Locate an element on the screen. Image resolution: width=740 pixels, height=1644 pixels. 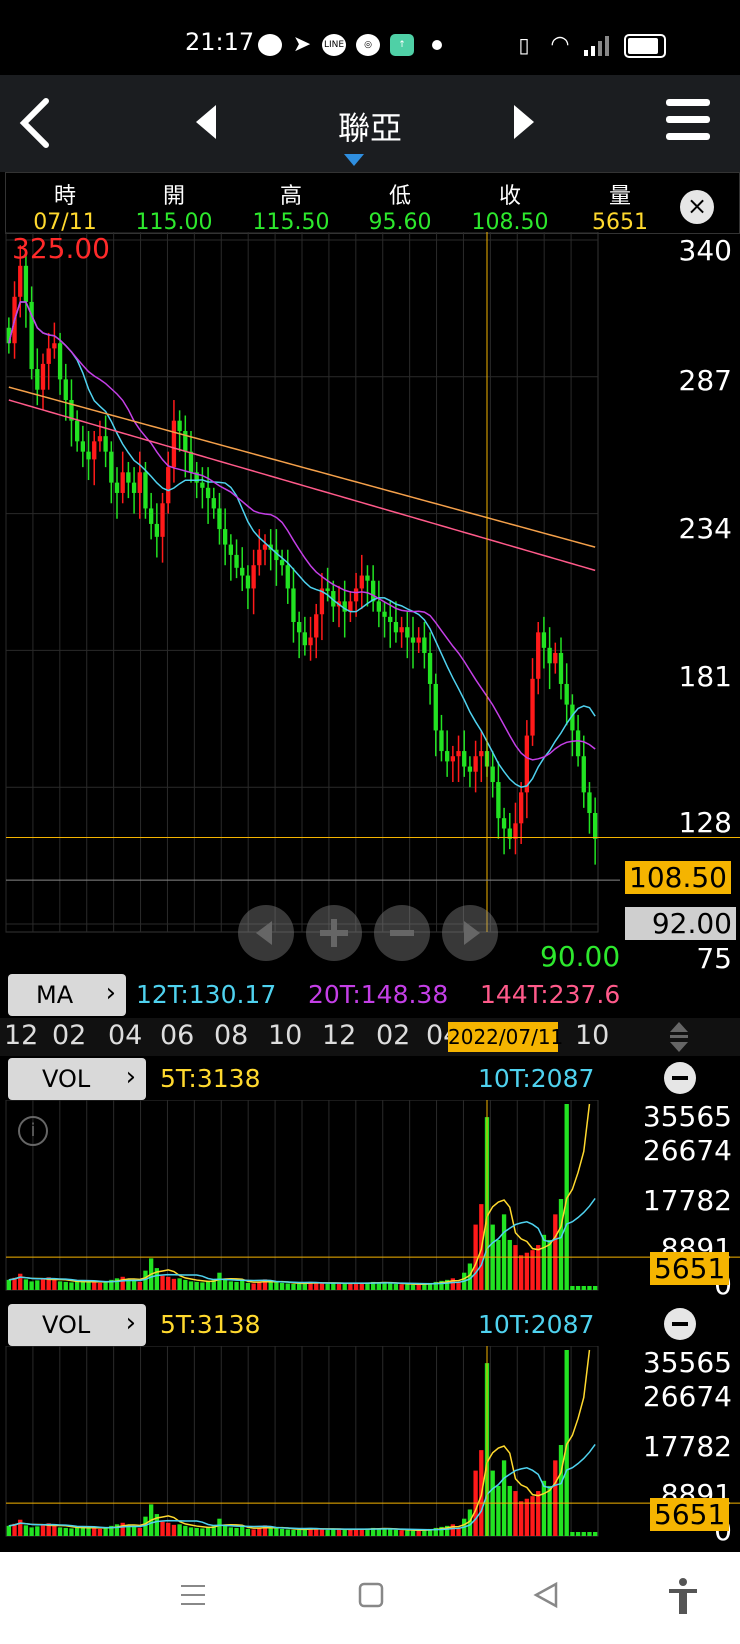
zoom-in-button is located at coordinates (334, 933).